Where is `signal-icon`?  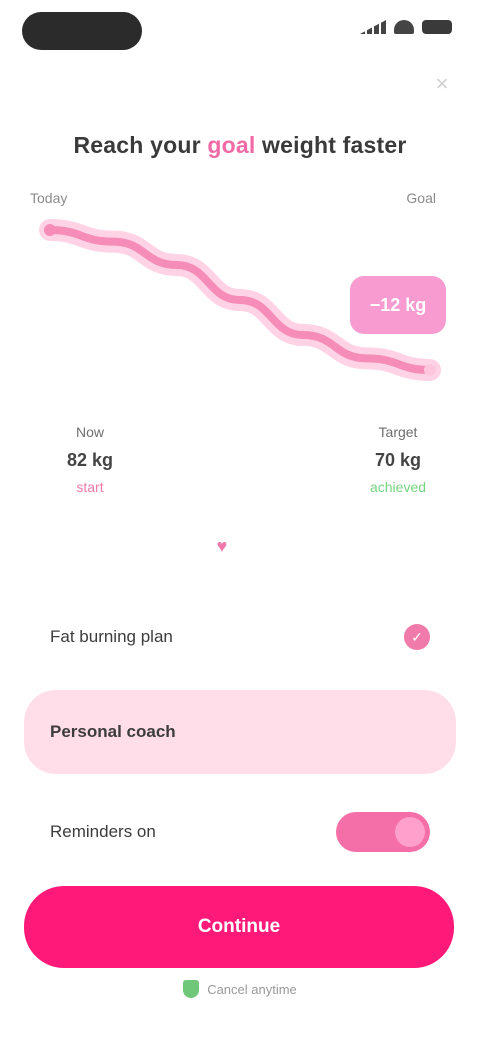 signal-icon is located at coordinates (373, 27).